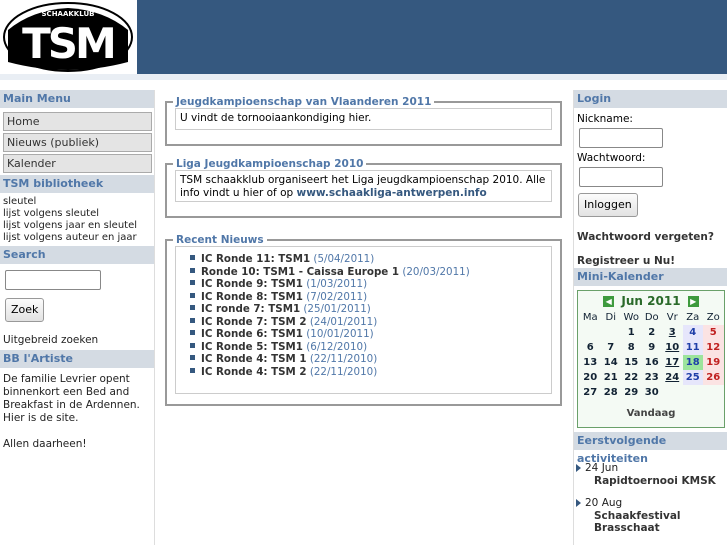  I want to click on nickname-label: Nickname:, so click(605, 119).